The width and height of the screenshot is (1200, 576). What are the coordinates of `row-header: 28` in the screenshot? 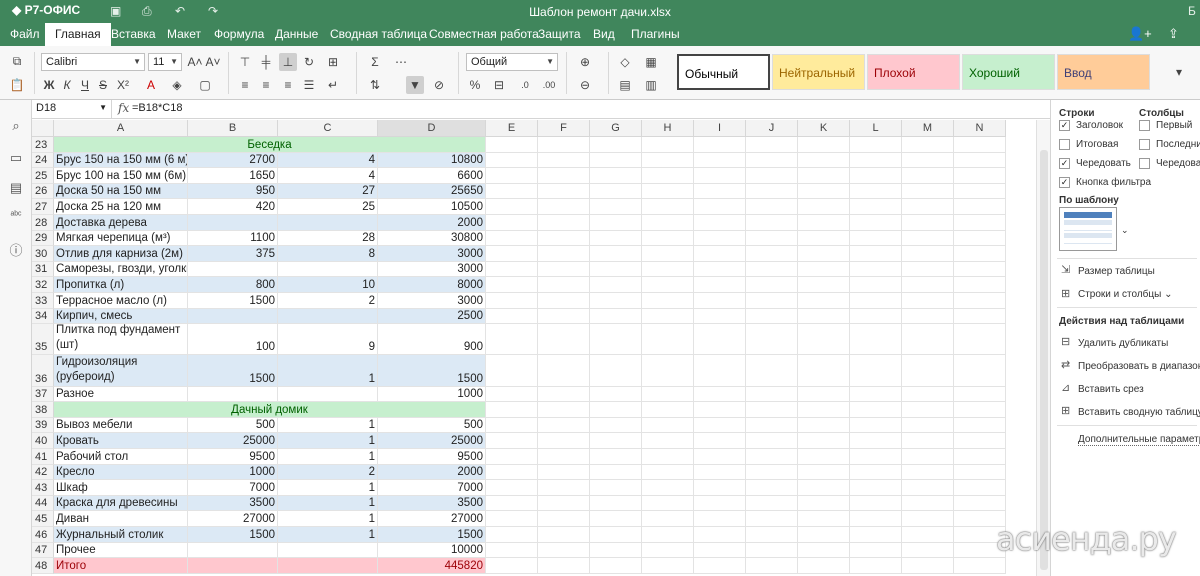 It's located at (43, 223).